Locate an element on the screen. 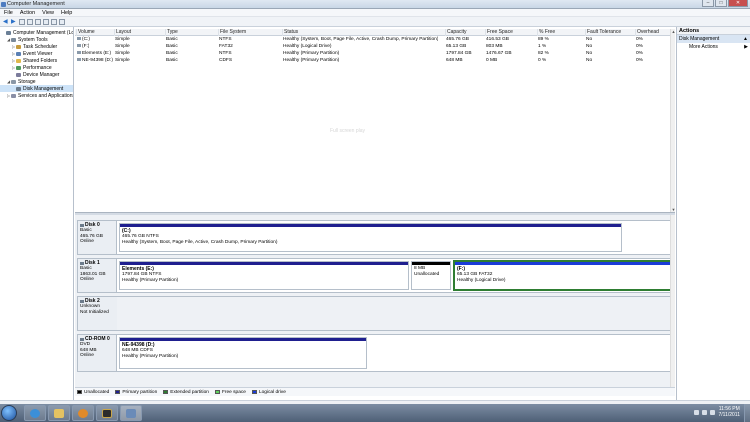 This screenshot has height=422, width=750. more-actions-item: More Actions ▶ is located at coordinates (713, 47).